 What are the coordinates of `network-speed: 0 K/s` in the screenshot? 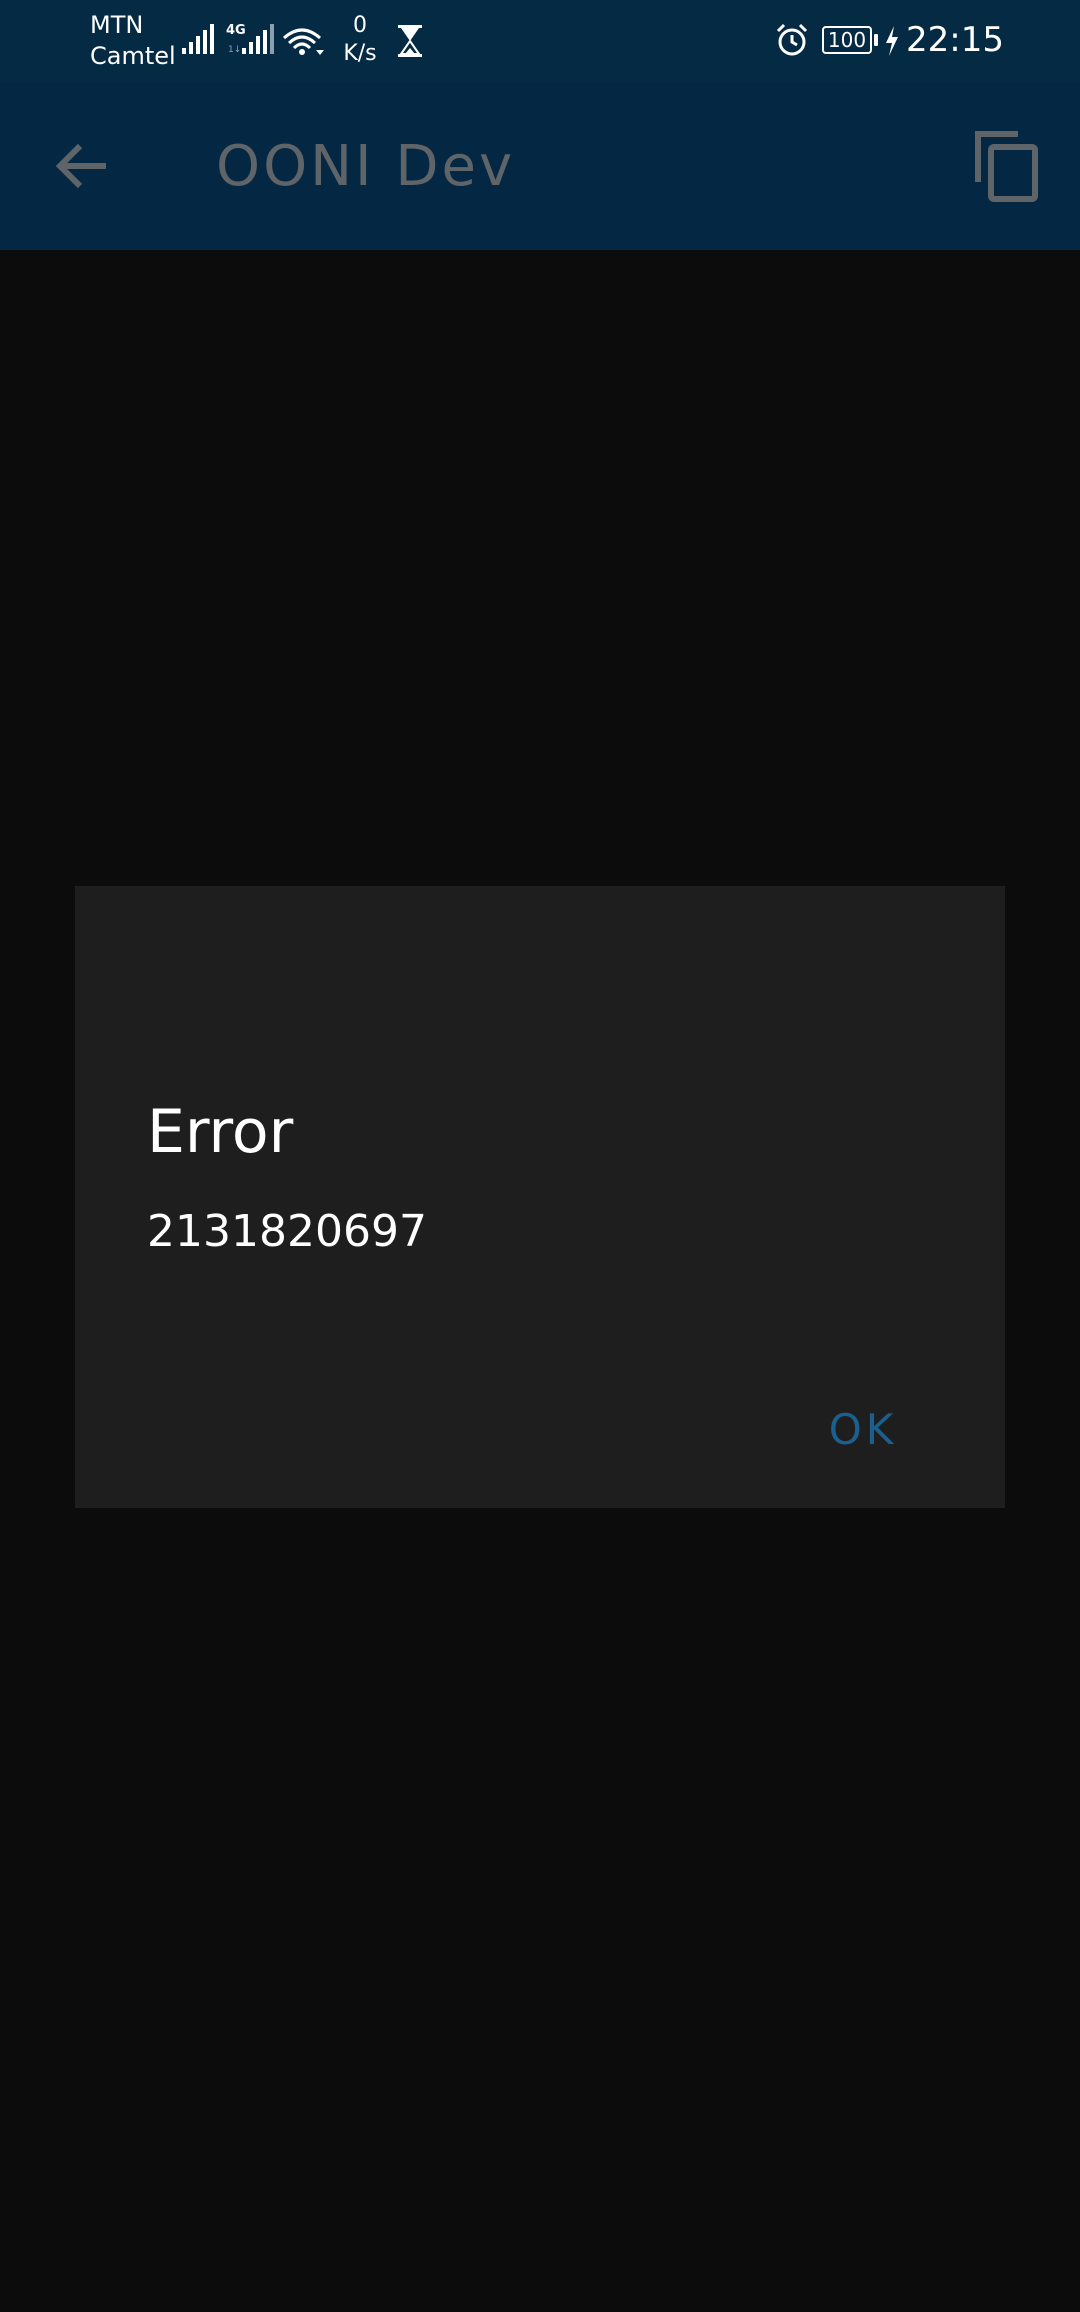 It's located at (360, 40).